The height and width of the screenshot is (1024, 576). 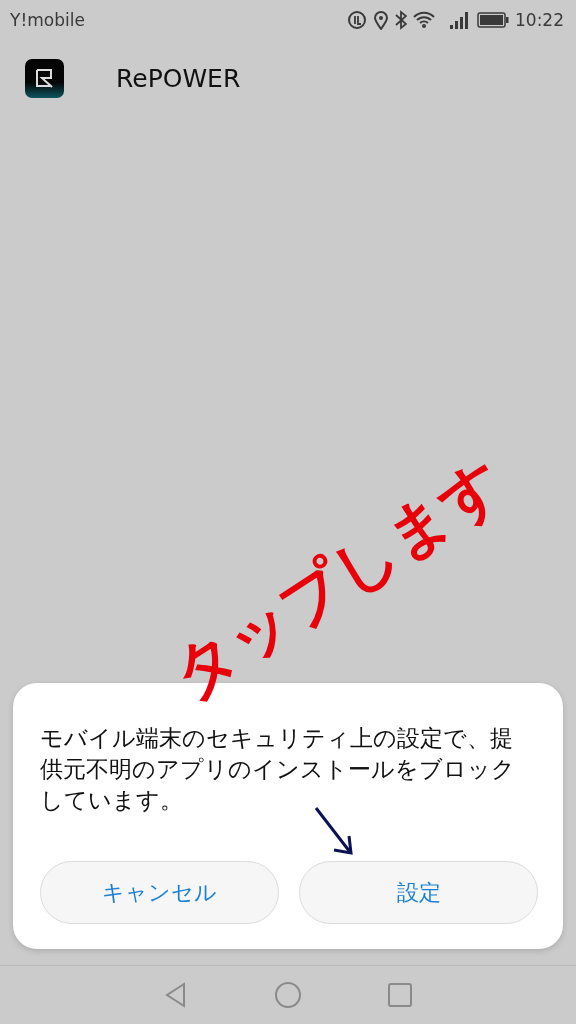 What do you see at coordinates (159, 892) in the screenshot?
I see `dialog-button: キャンセル` at bounding box center [159, 892].